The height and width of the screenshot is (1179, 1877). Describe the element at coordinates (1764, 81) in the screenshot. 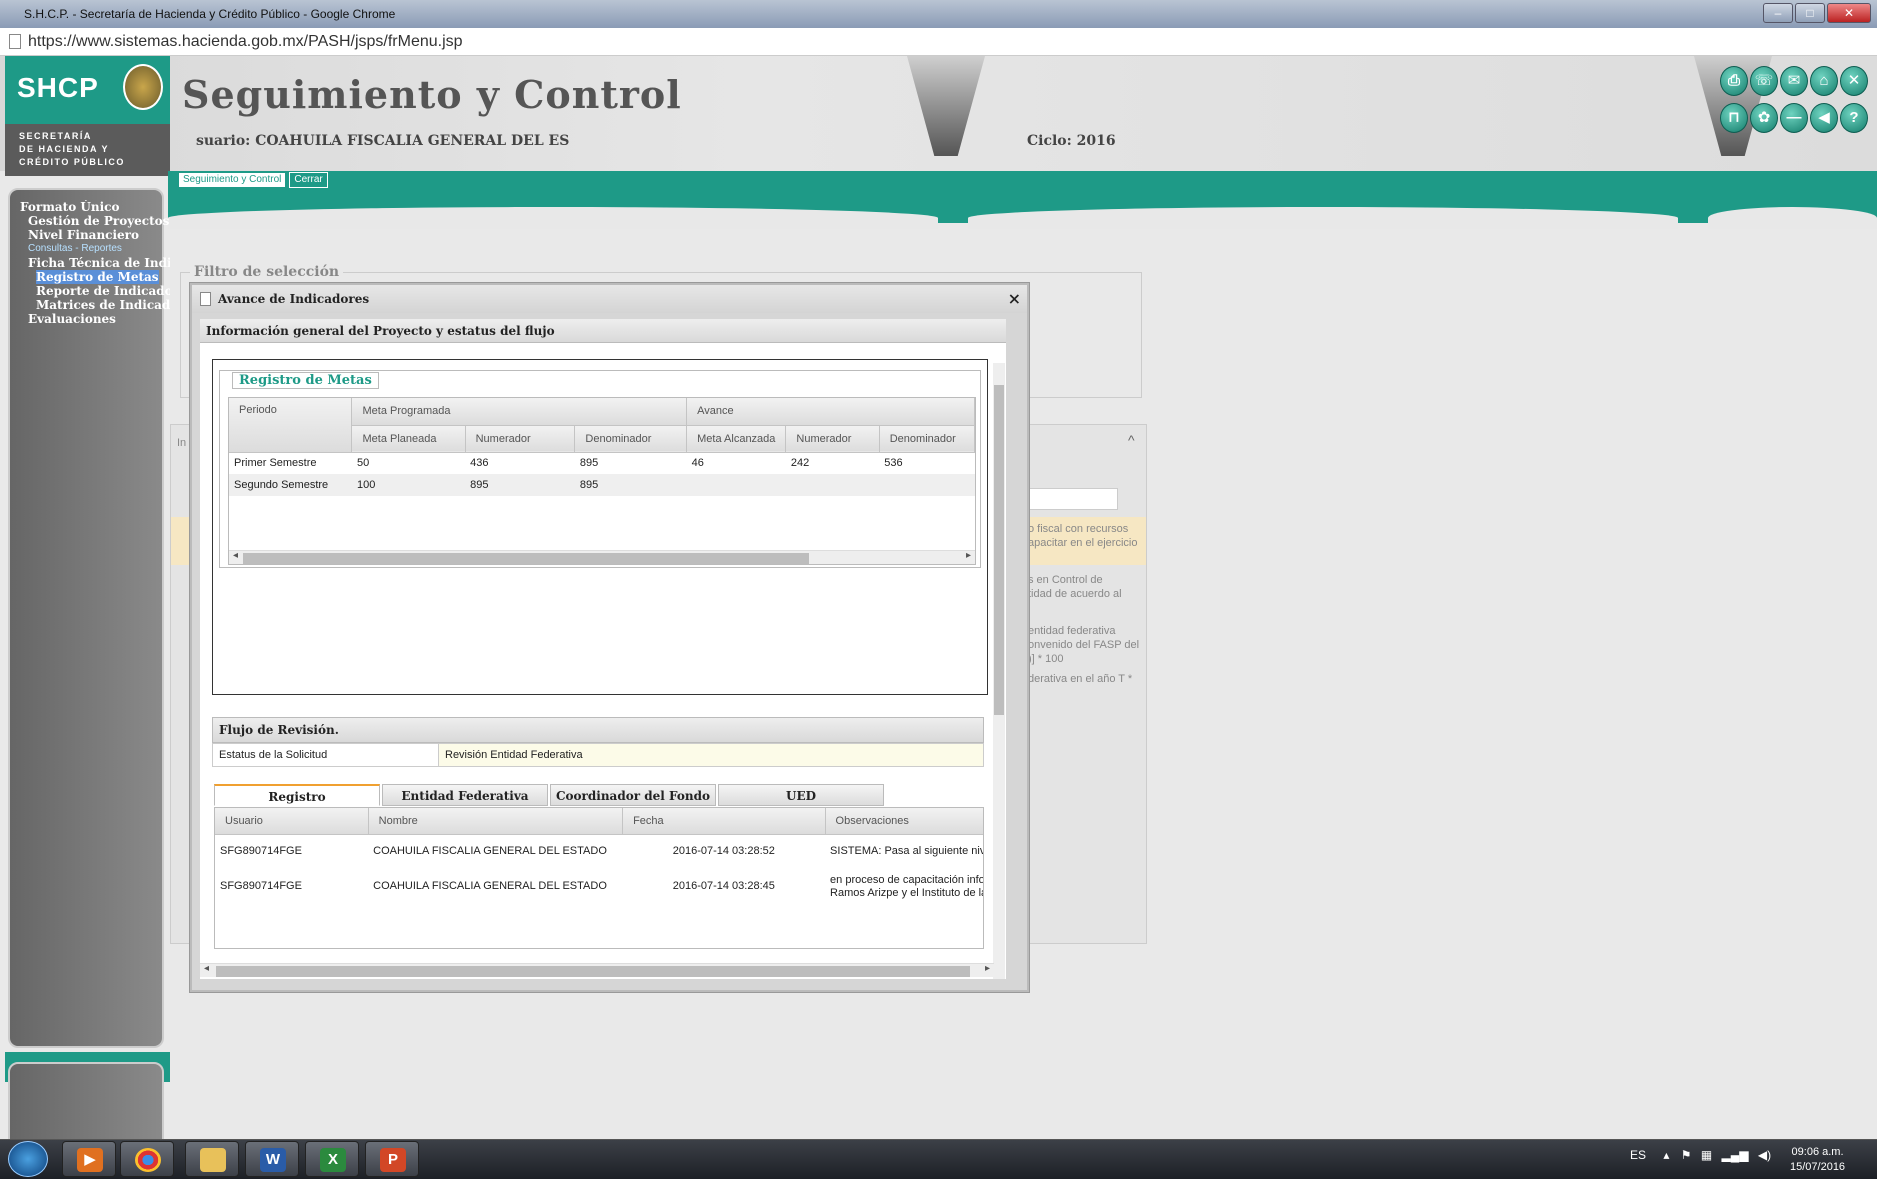

I see `phone-icon: ☏` at that location.